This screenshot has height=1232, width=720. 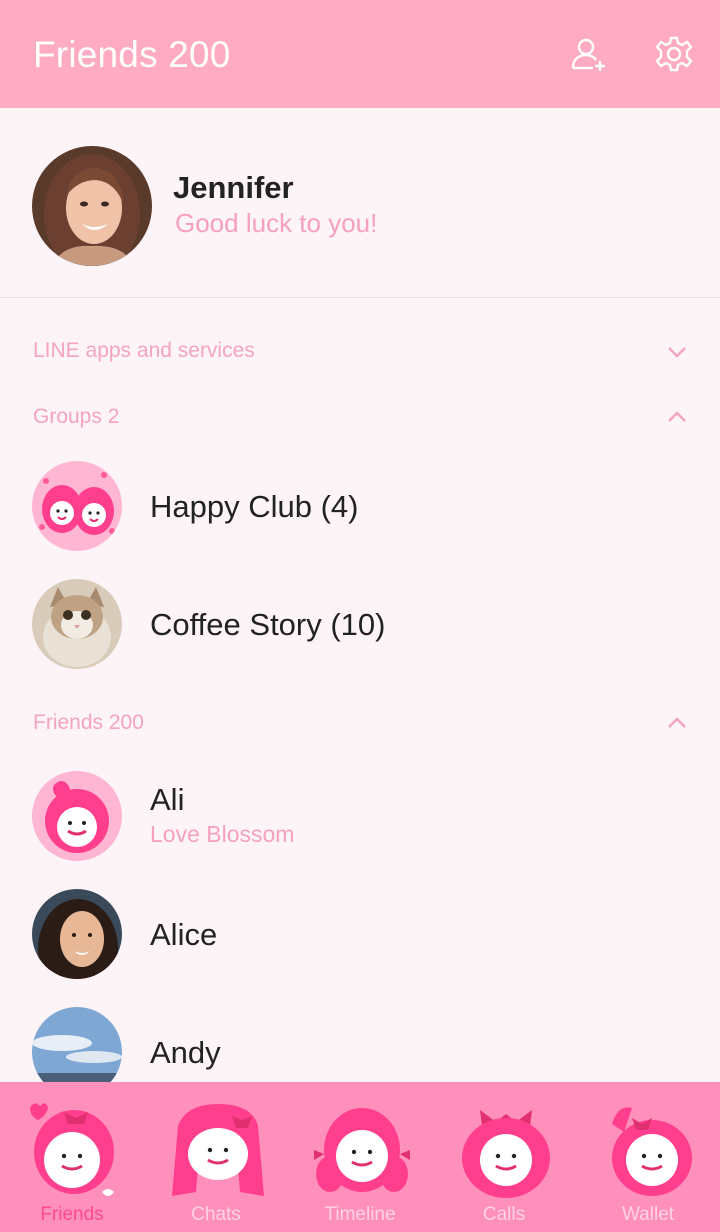 I want to click on list-item-group: Coffee Story (10), so click(x=360, y=624).